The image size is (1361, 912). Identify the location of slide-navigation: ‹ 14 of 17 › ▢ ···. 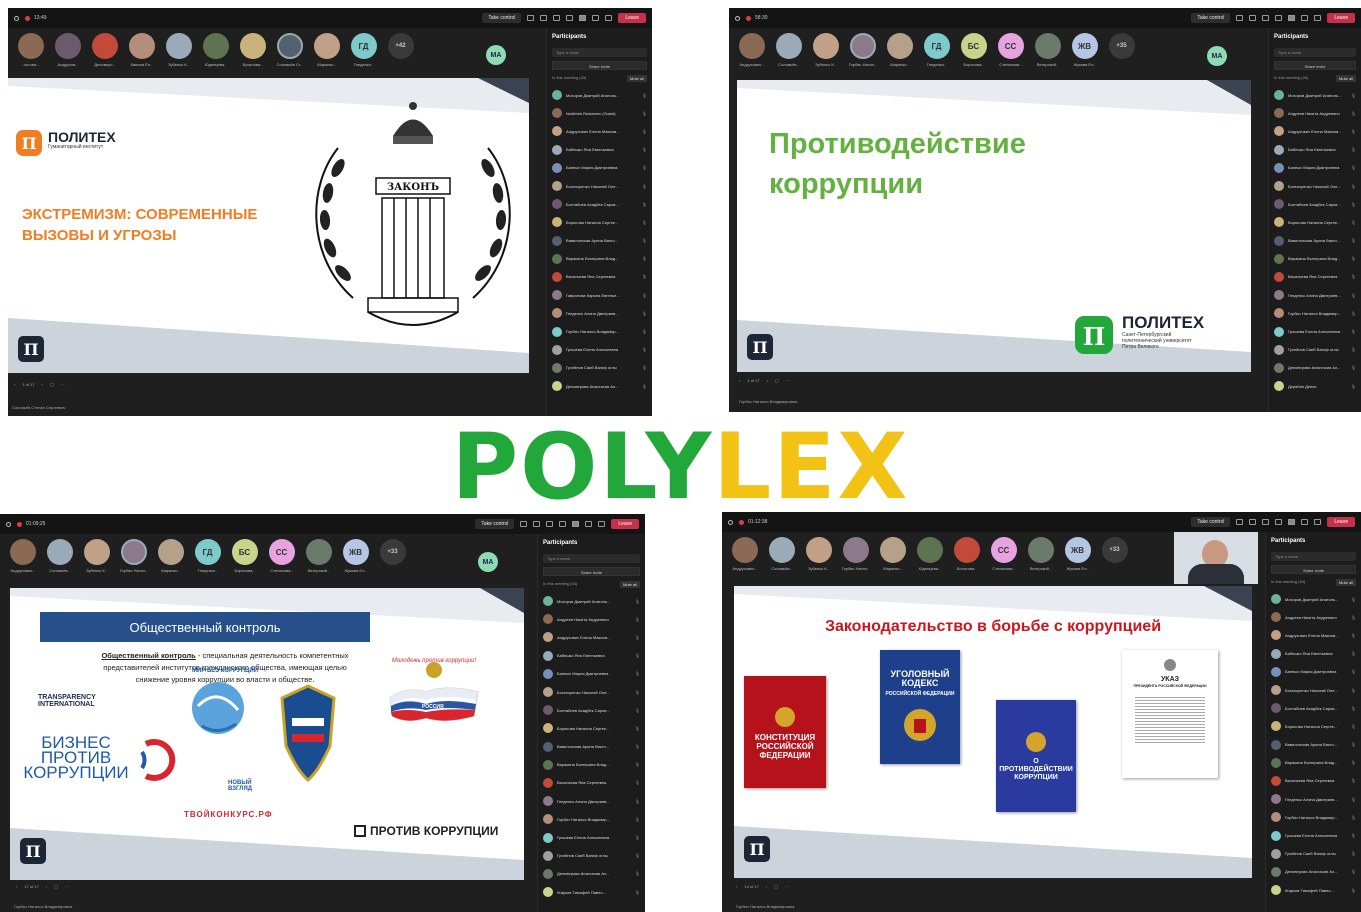
(762, 886).